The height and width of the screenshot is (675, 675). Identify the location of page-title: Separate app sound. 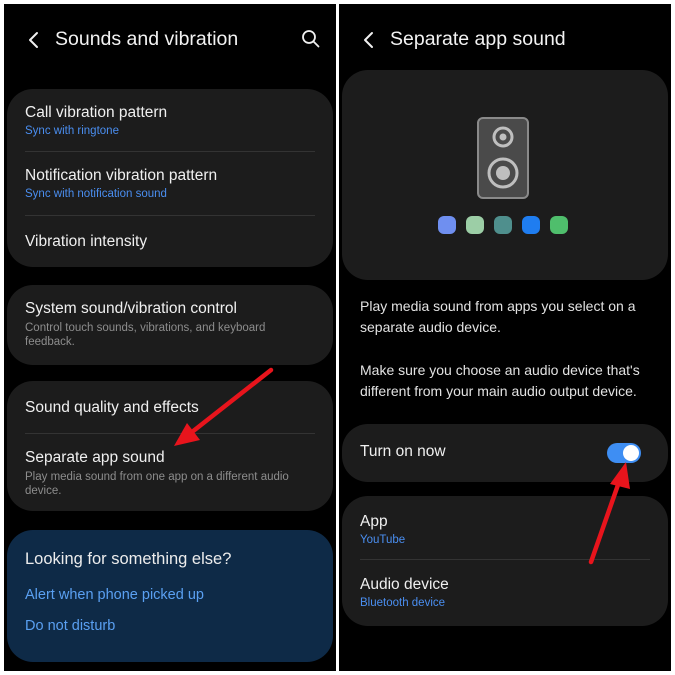
(478, 39).